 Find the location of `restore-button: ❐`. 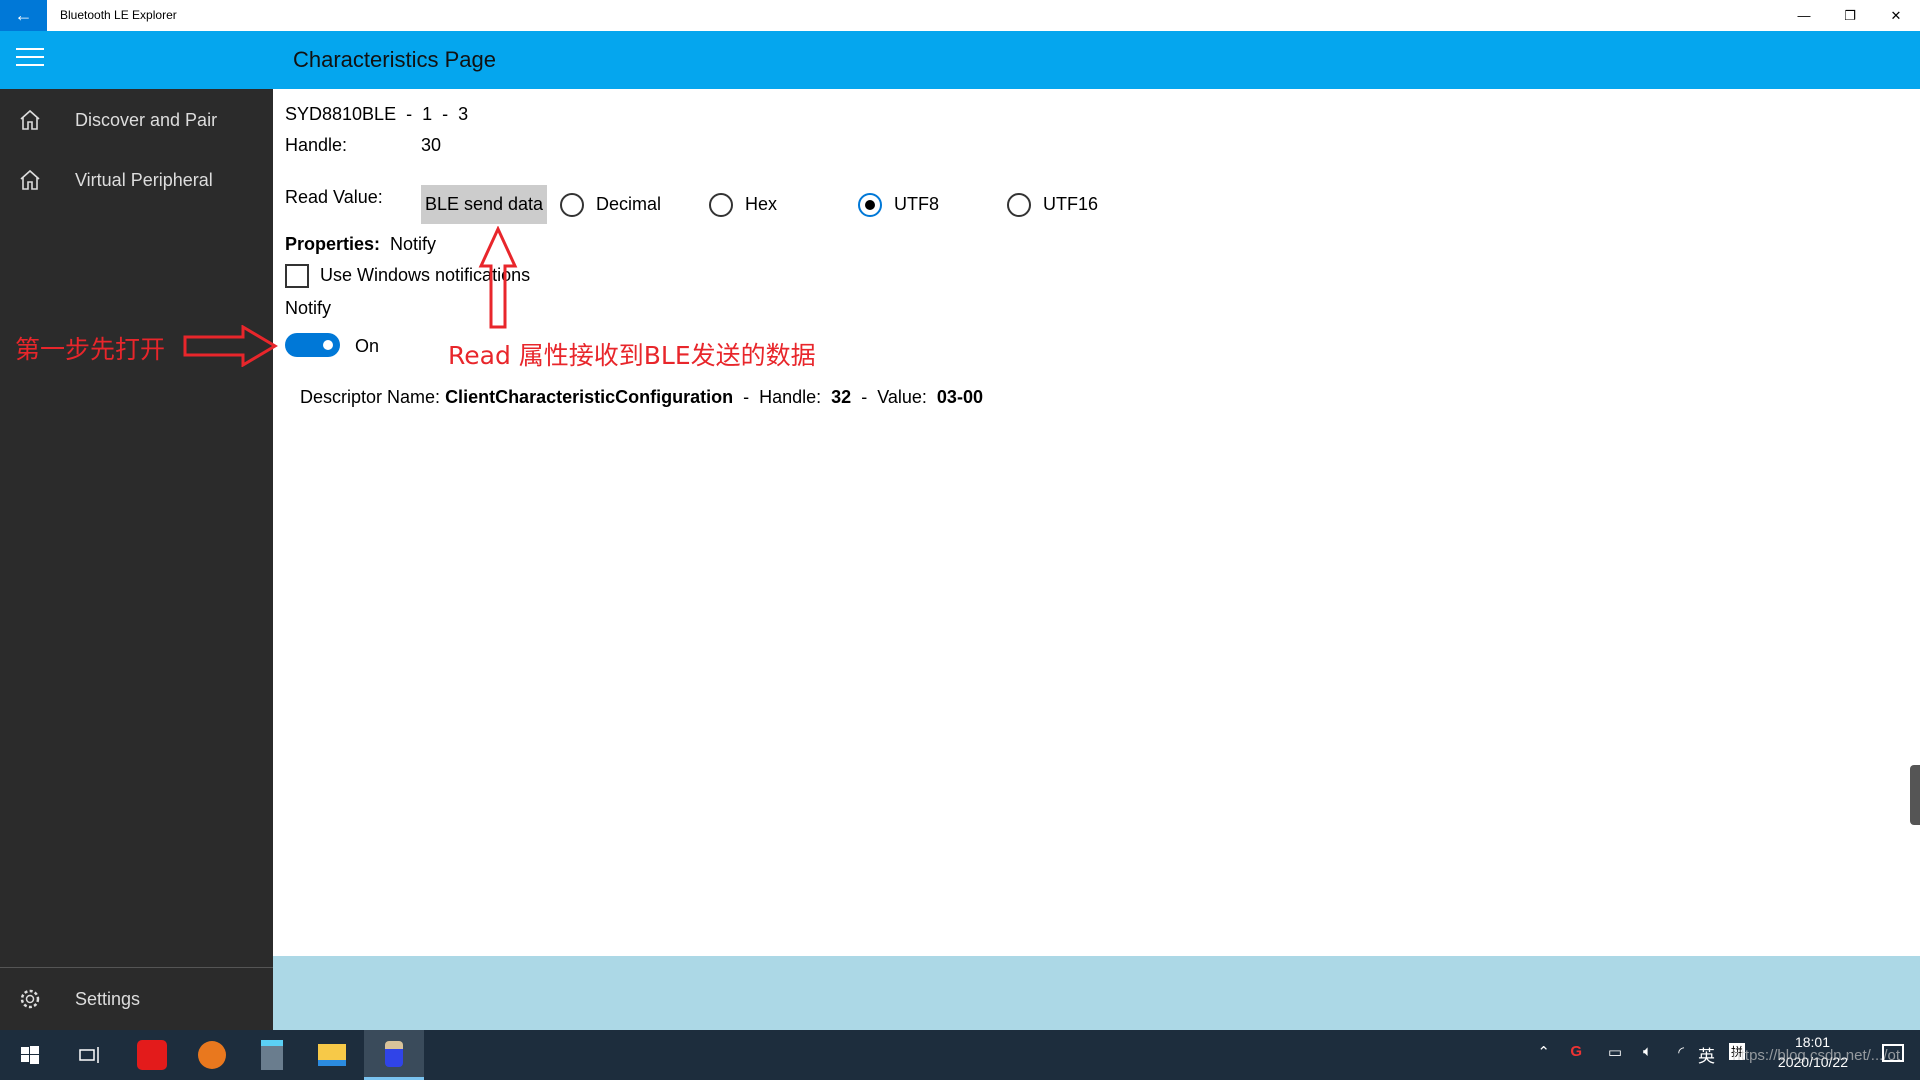

restore-button: ❐ is located at coordinates (1850, 15).